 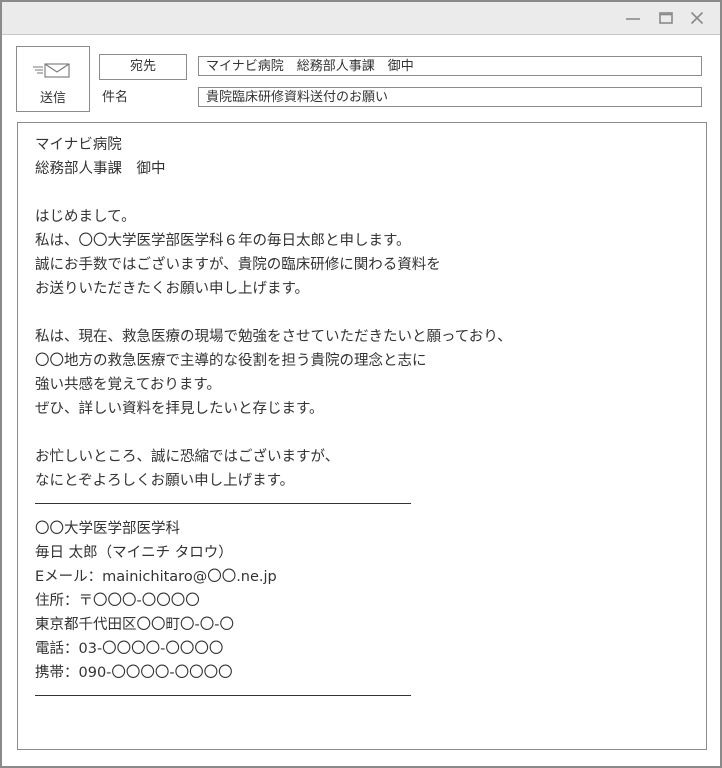 I want to click on body-line: 強い共感を覚えております。, so click(x=128, y=385).